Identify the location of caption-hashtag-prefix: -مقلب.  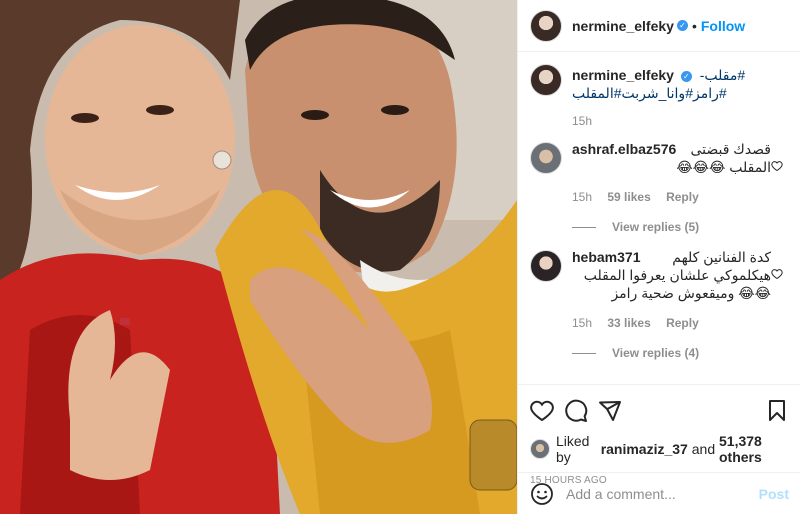
(719, 75).